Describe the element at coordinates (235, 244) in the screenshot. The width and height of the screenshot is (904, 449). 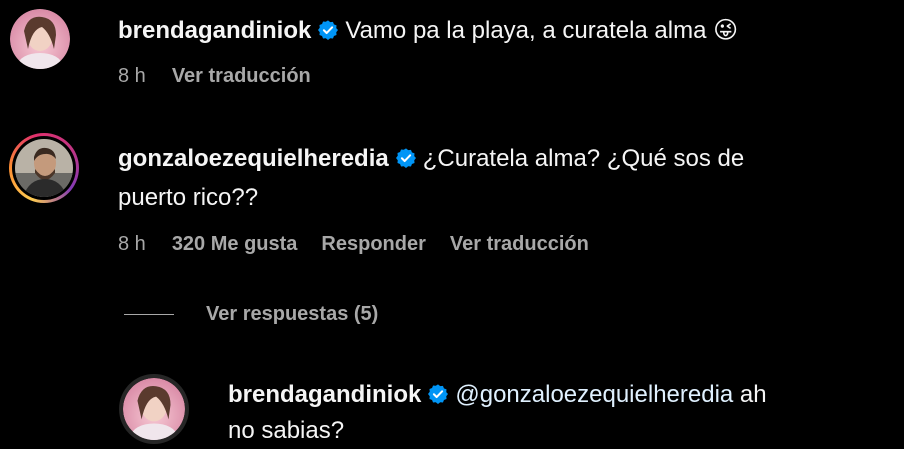
I see `comment-2-likes-button: 320 Me gusta` at that location.